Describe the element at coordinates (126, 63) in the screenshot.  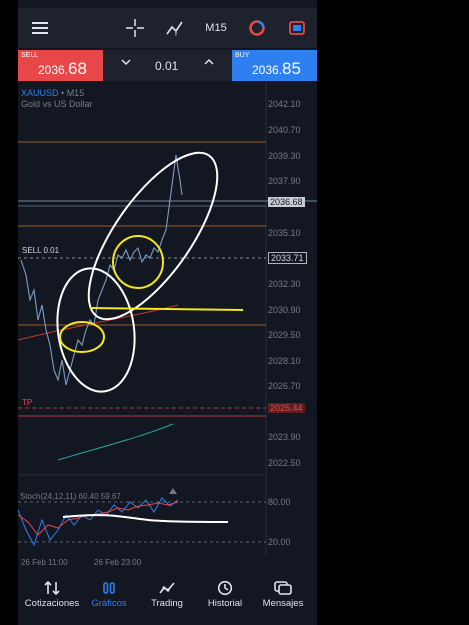
I see `decrease-quantity-button` at that location.